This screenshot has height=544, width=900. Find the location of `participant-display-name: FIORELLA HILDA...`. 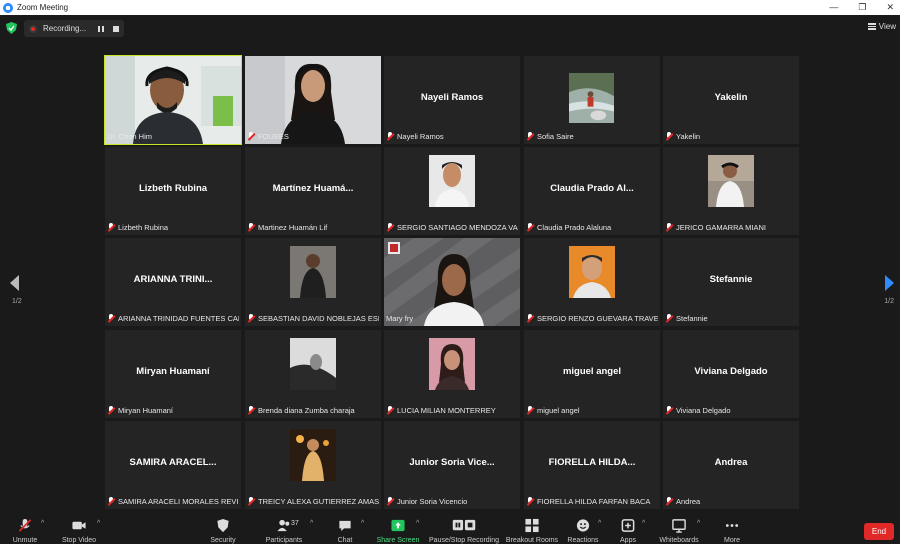

participant-display-name: FIORELLA HILDA... is located at coordinates (592, 462).